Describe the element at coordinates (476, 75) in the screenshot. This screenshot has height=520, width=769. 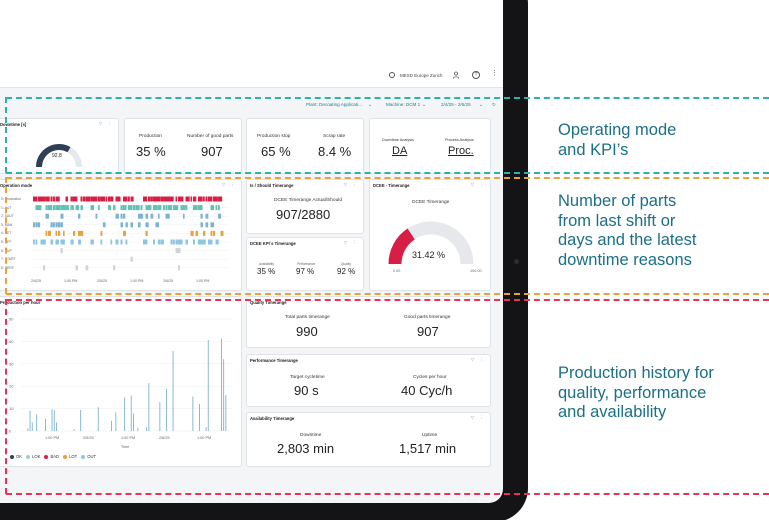
I see `help-icon: ?` at that location.